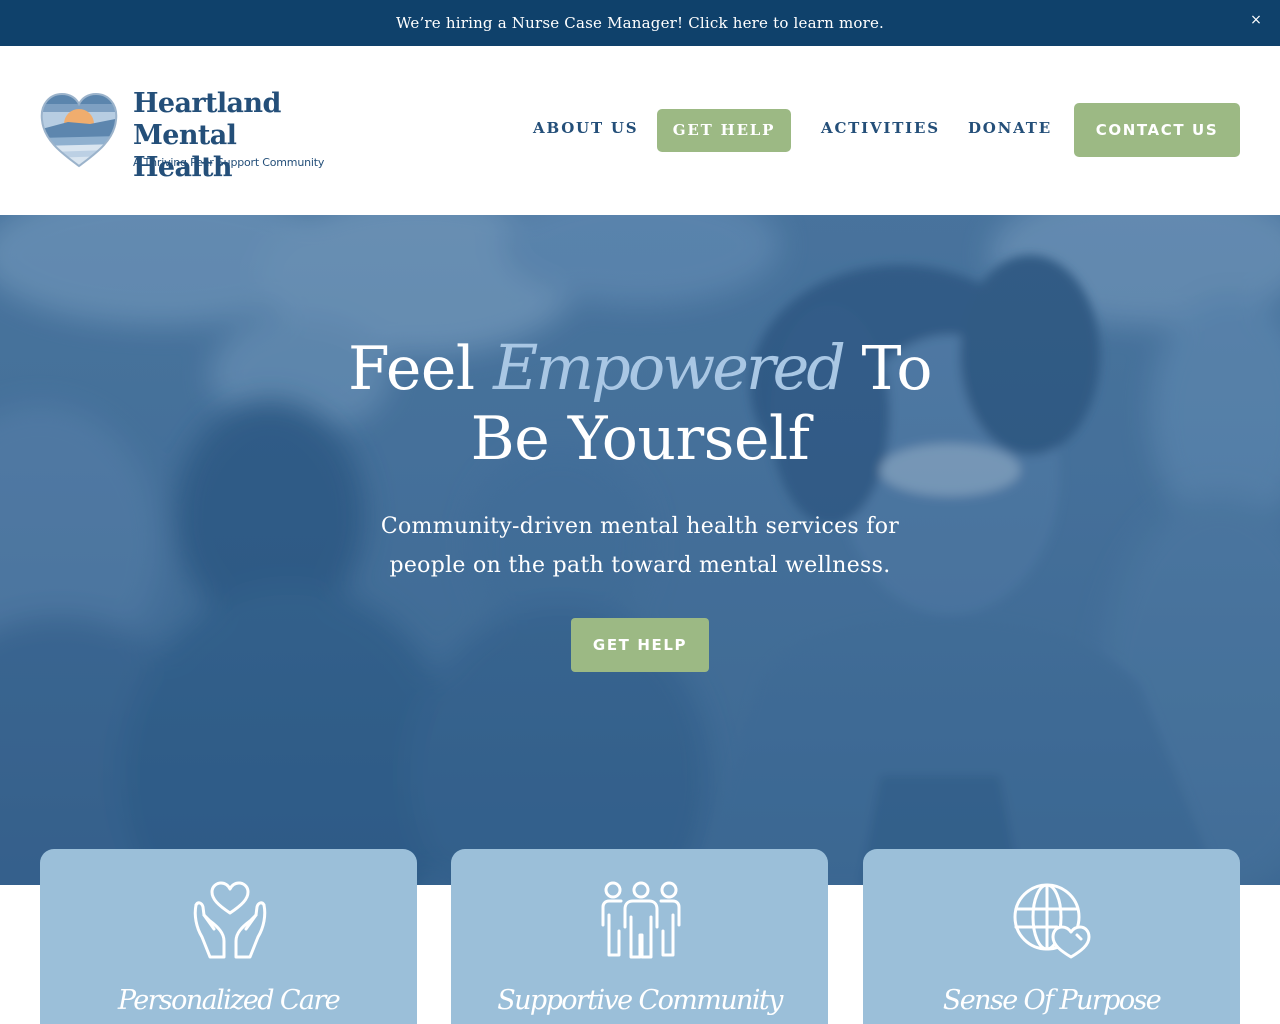 This screenshot has height=1024, width=1280. Describe the element at coordinates (897, 369) in the screenshot. I see `hero-title-word2: To` at that location.